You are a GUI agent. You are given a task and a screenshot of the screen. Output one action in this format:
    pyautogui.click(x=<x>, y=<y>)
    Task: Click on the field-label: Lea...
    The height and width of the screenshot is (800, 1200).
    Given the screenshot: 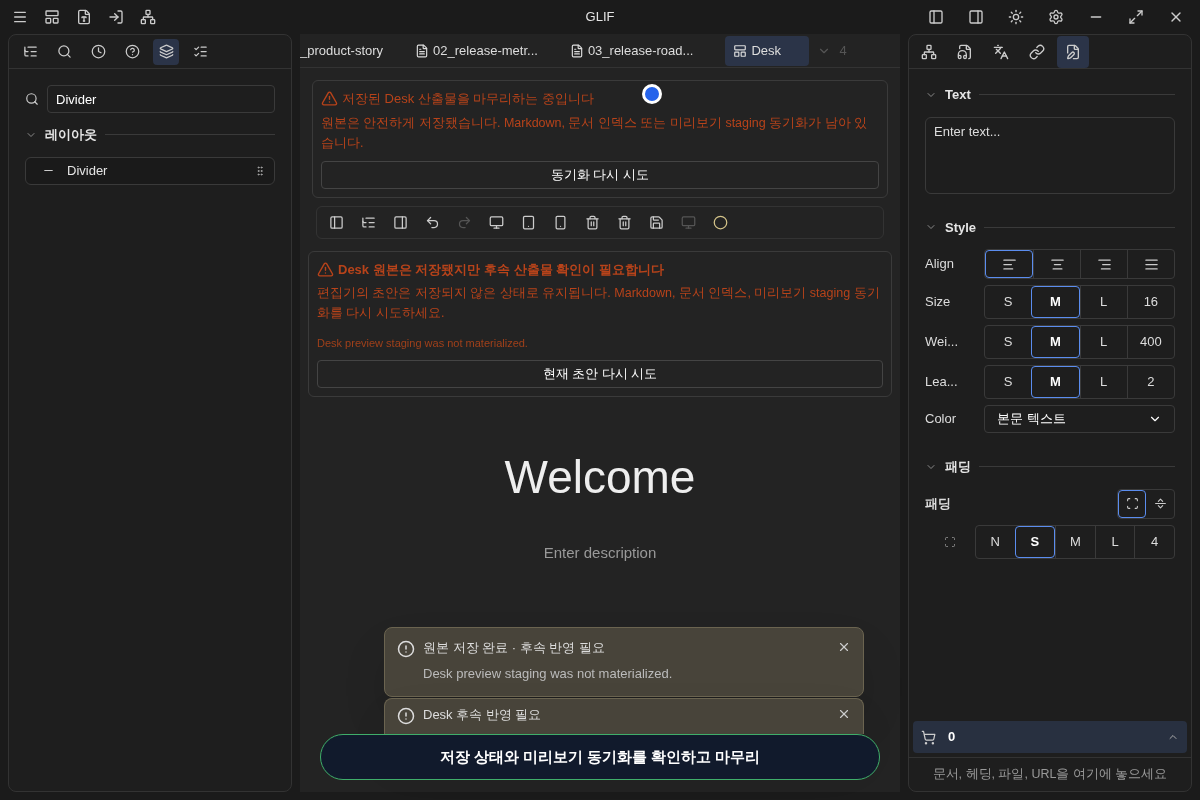 What is the action you would take?
    pyautogui.click(x=942, y=382)
    